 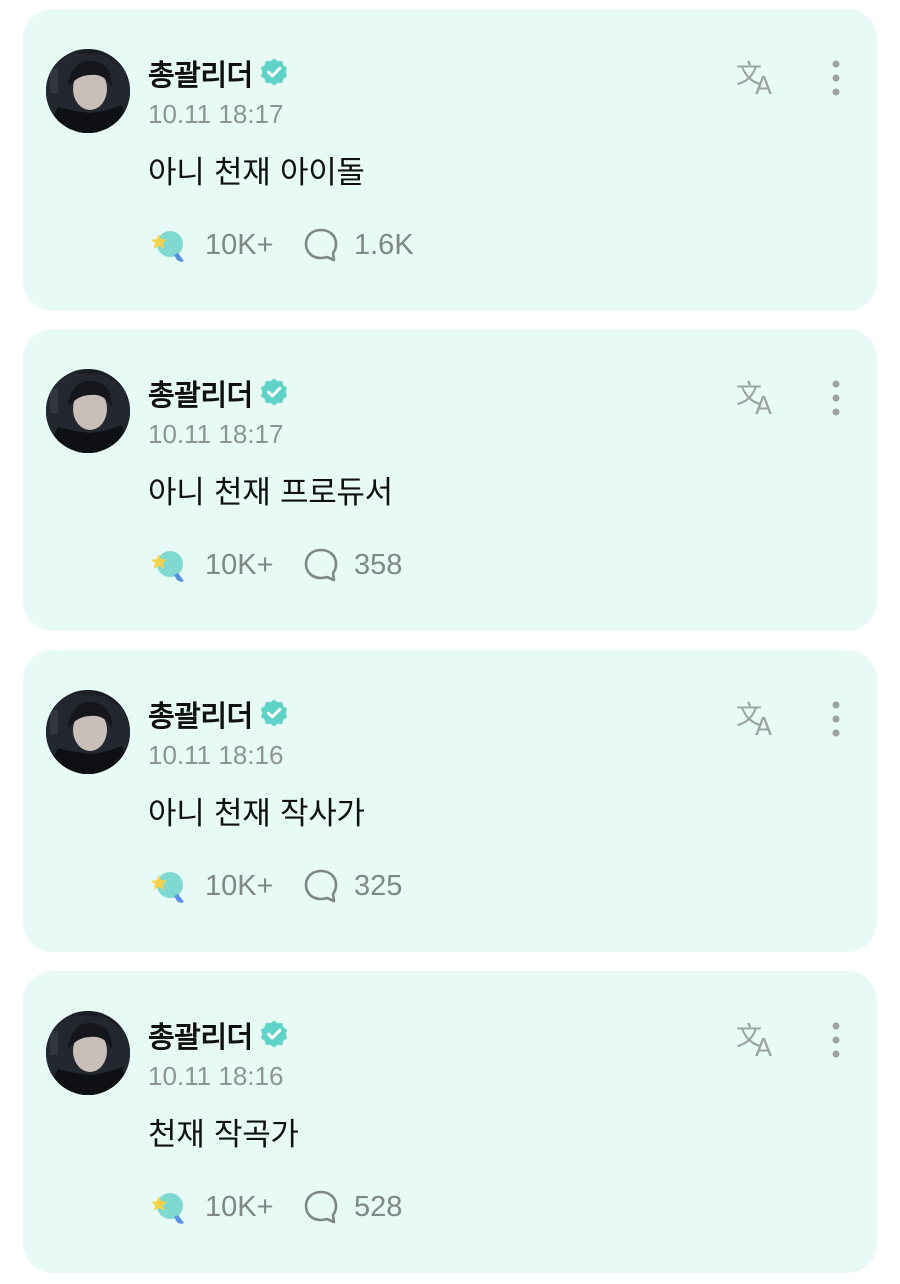 What do you see at coordinates (275, 565) in the screenshot?
I see `post-stats: 10K+ 358` at bounding box center [275, 565].